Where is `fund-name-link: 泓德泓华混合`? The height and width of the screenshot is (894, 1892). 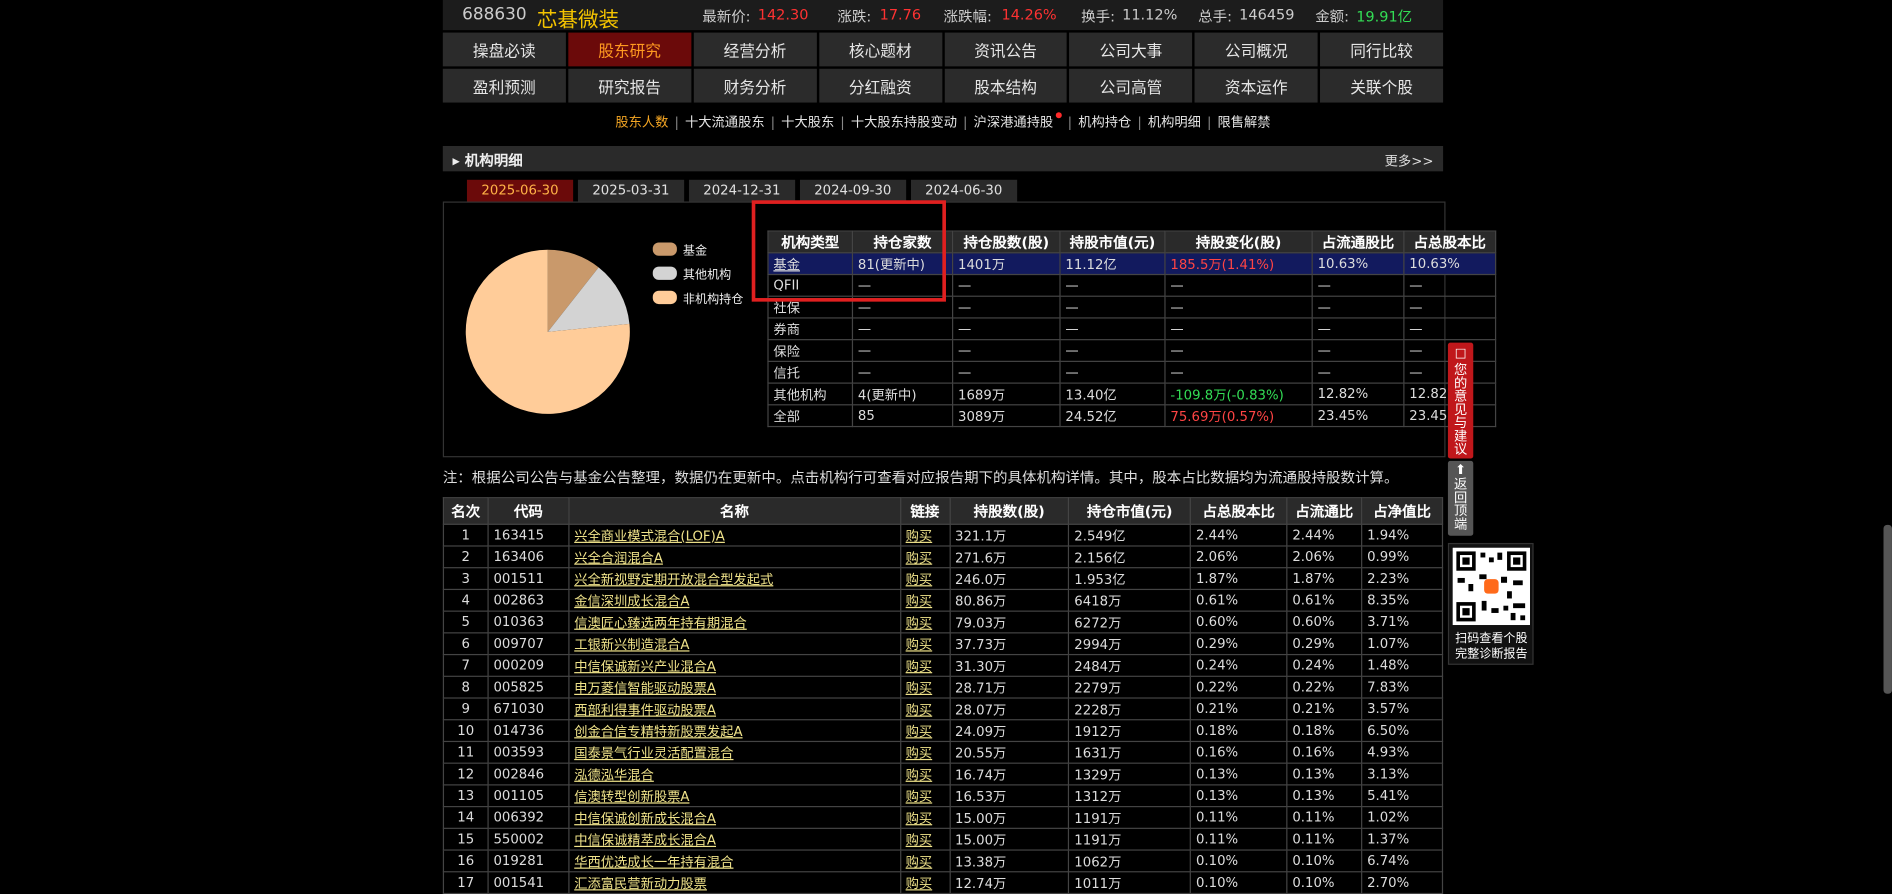
fund-name-link: 泓德泓华混合 is located at coordinates (614, 775).